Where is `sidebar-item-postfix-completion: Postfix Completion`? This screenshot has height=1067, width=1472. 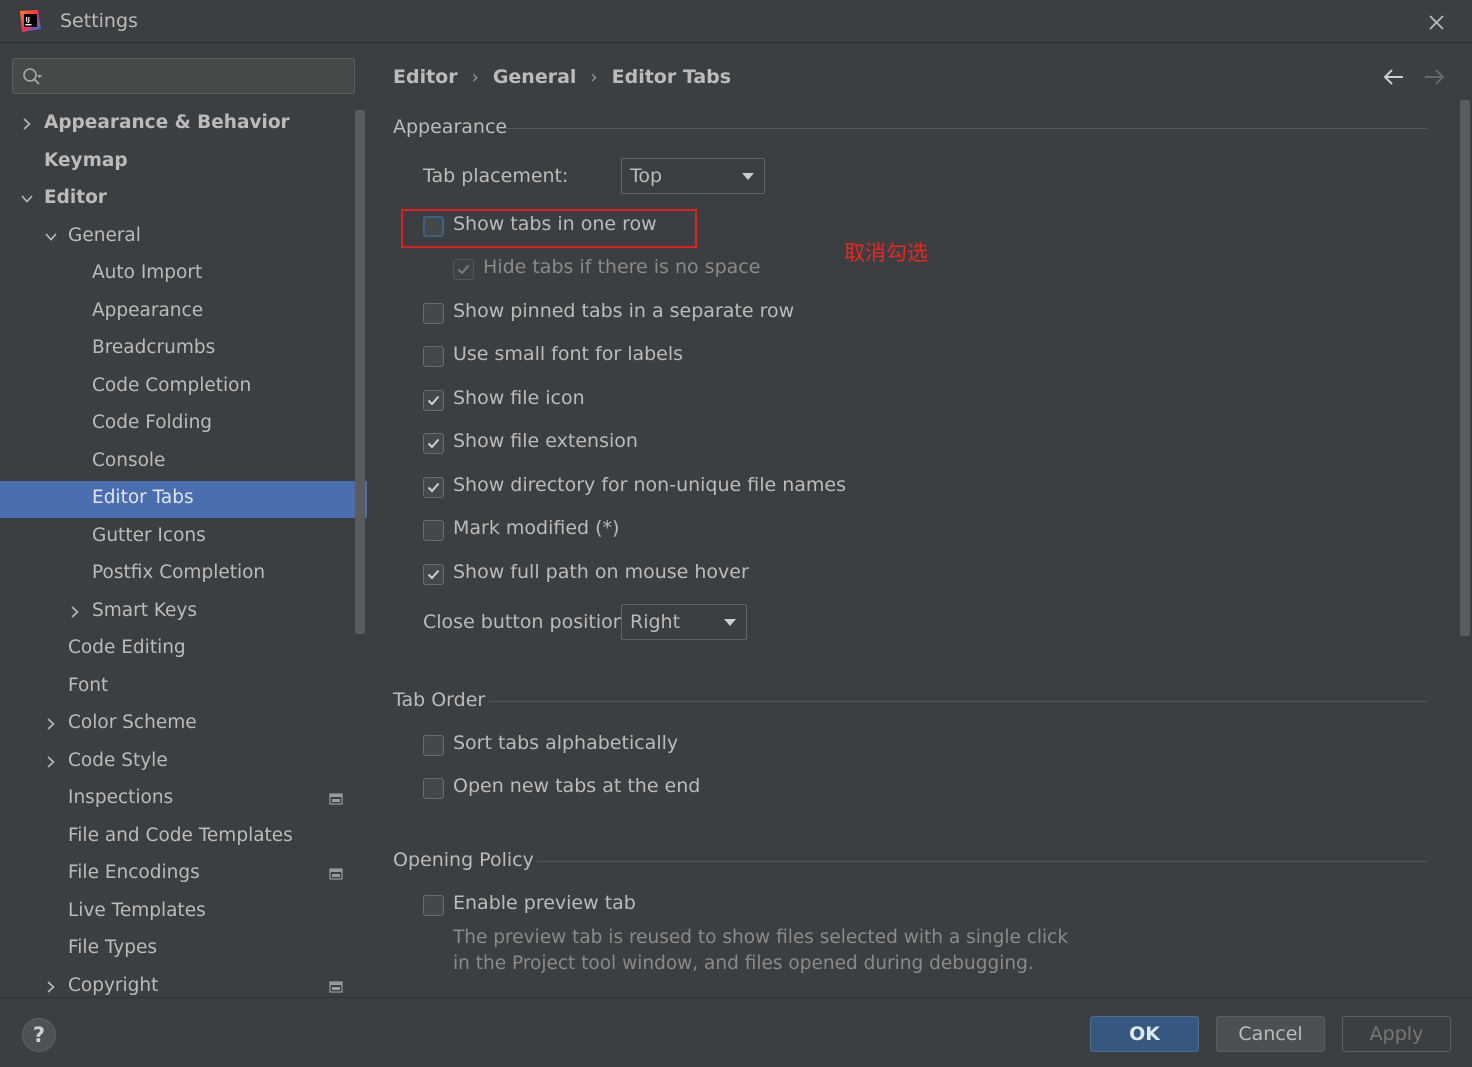
sidebar-item-postfix-completion: Postfix Completion is located at coordinates (183, 574).